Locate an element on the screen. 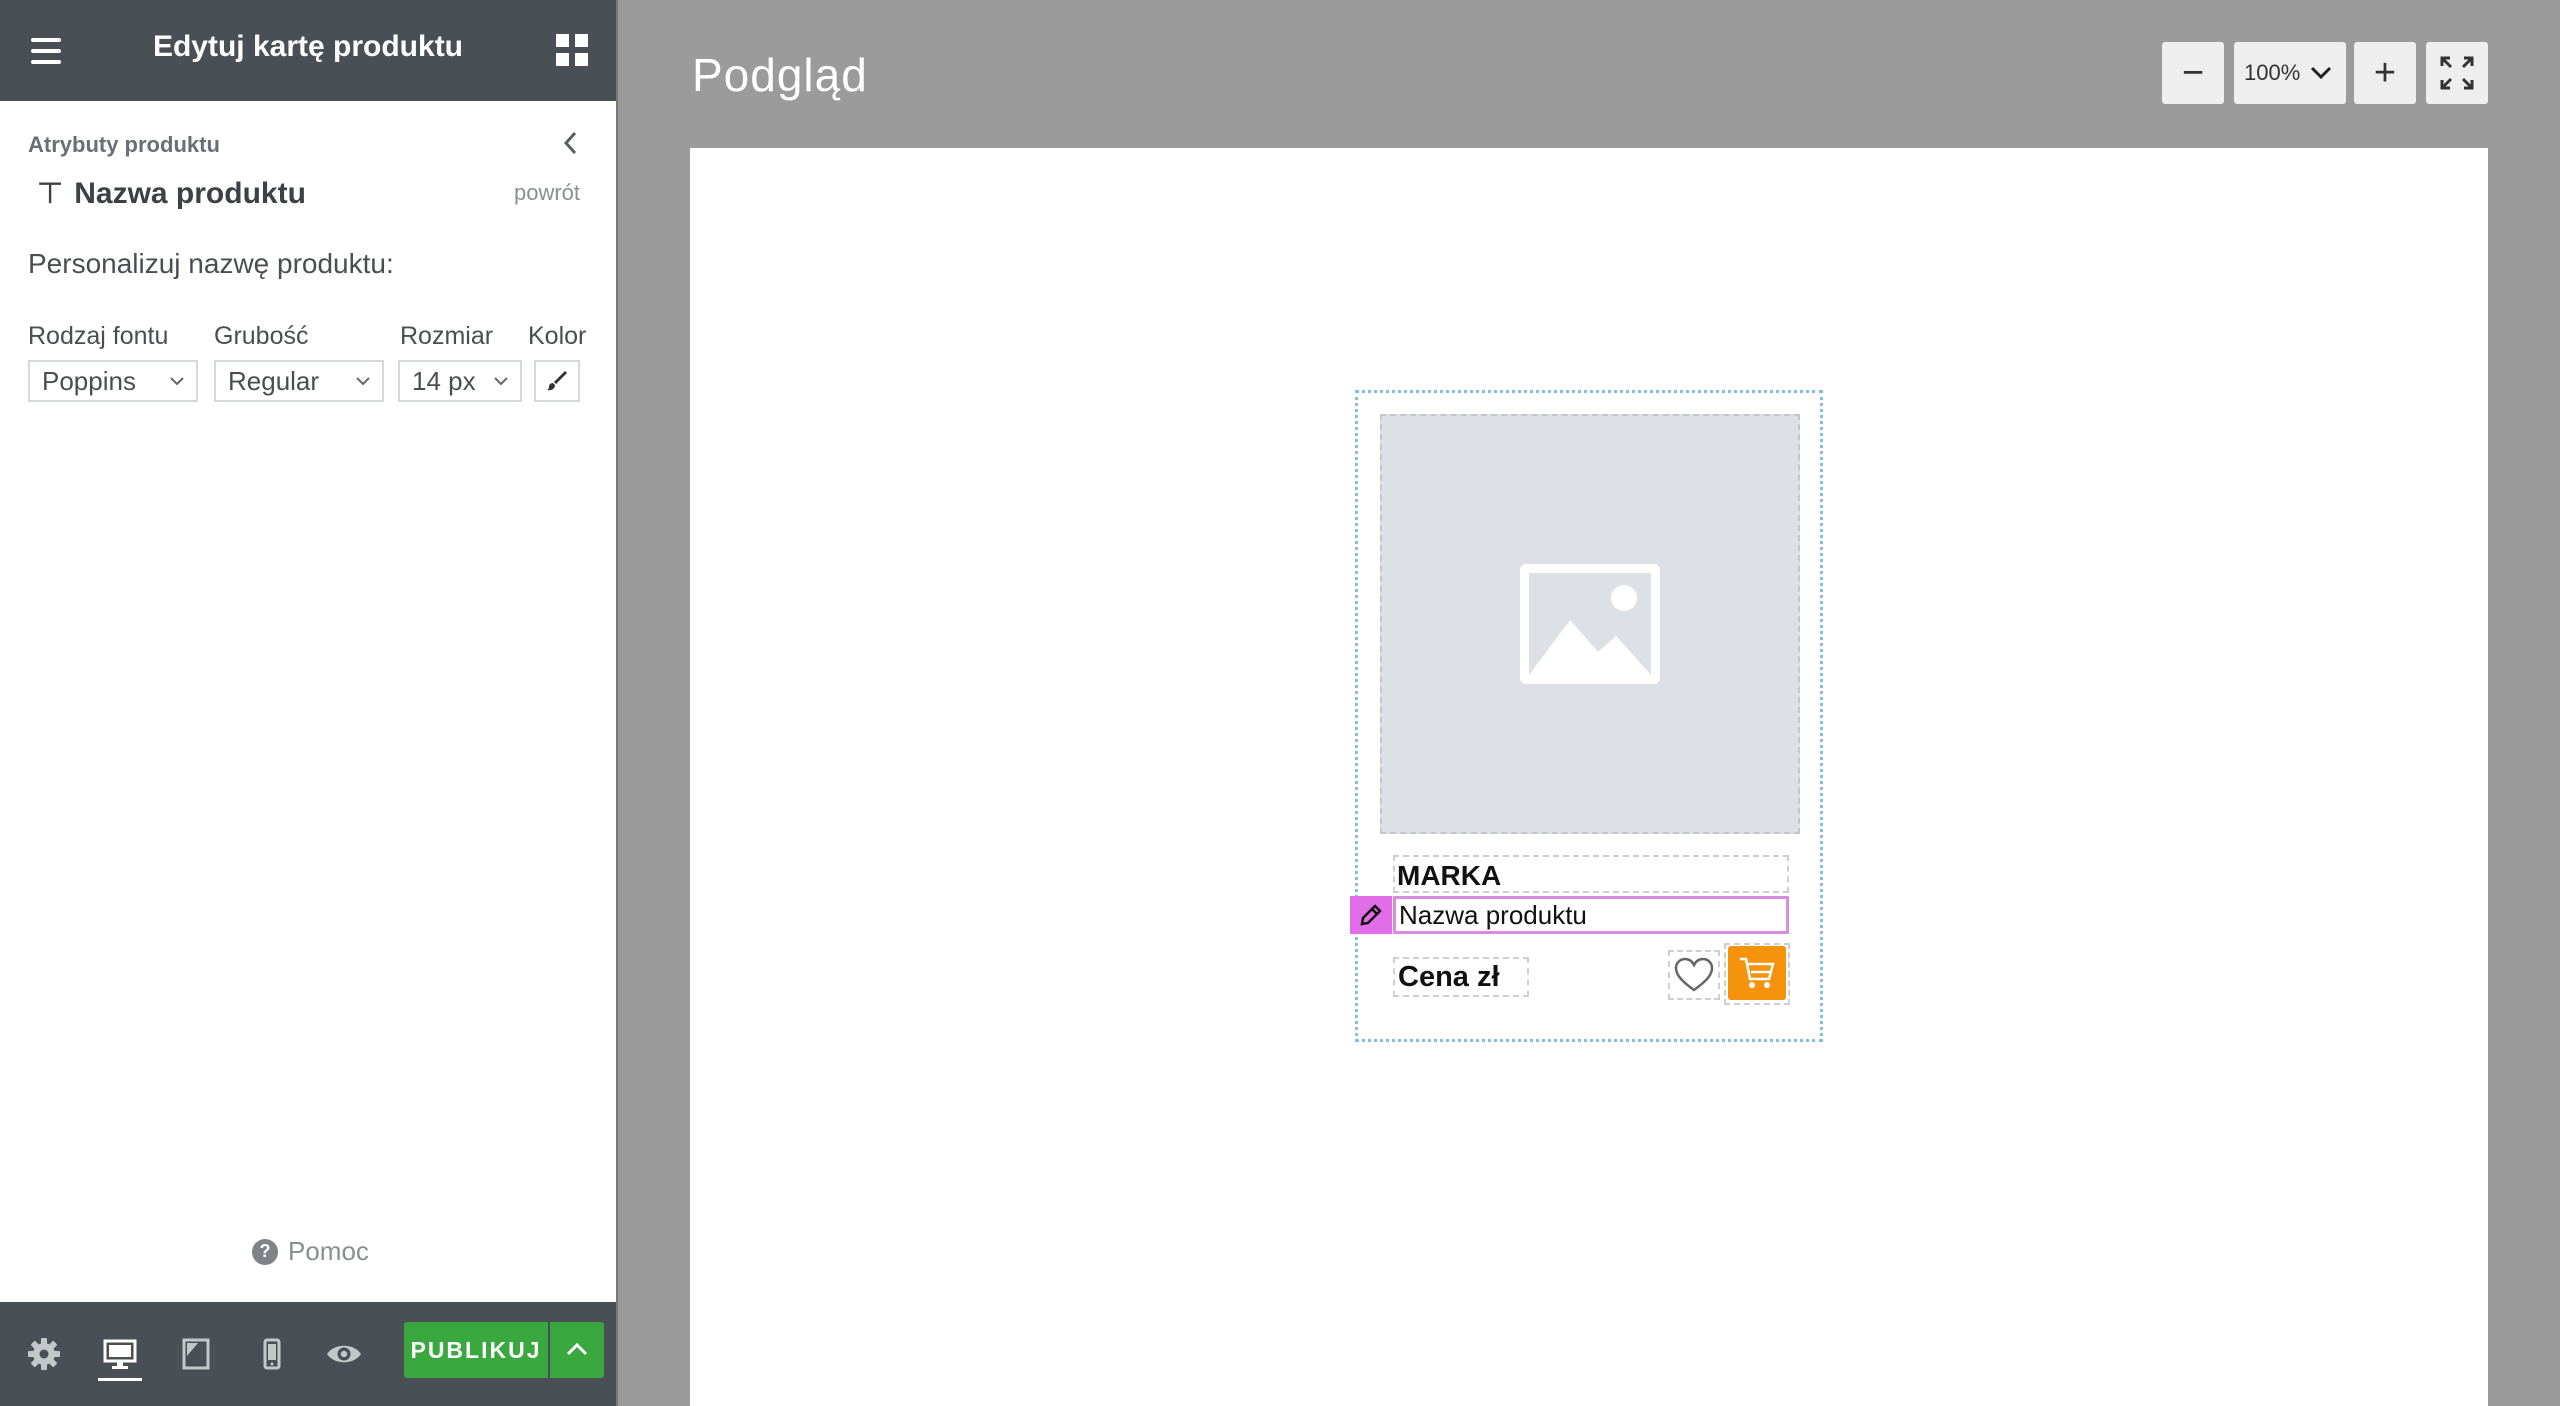 Image resolution: width=2560 pixels, height=1406 pixels. heart-icon is located at coordinates (1694, 974).